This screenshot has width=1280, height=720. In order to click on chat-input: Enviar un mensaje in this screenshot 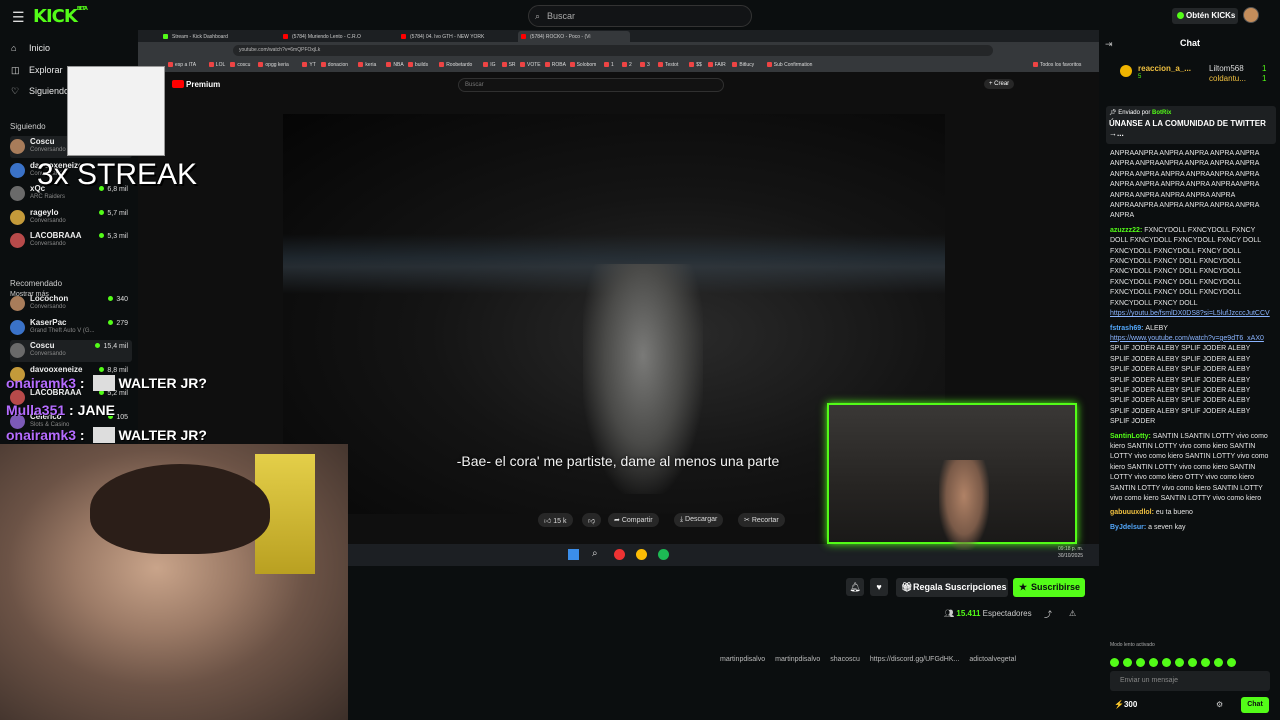, I will do `click(1190, 681)`.